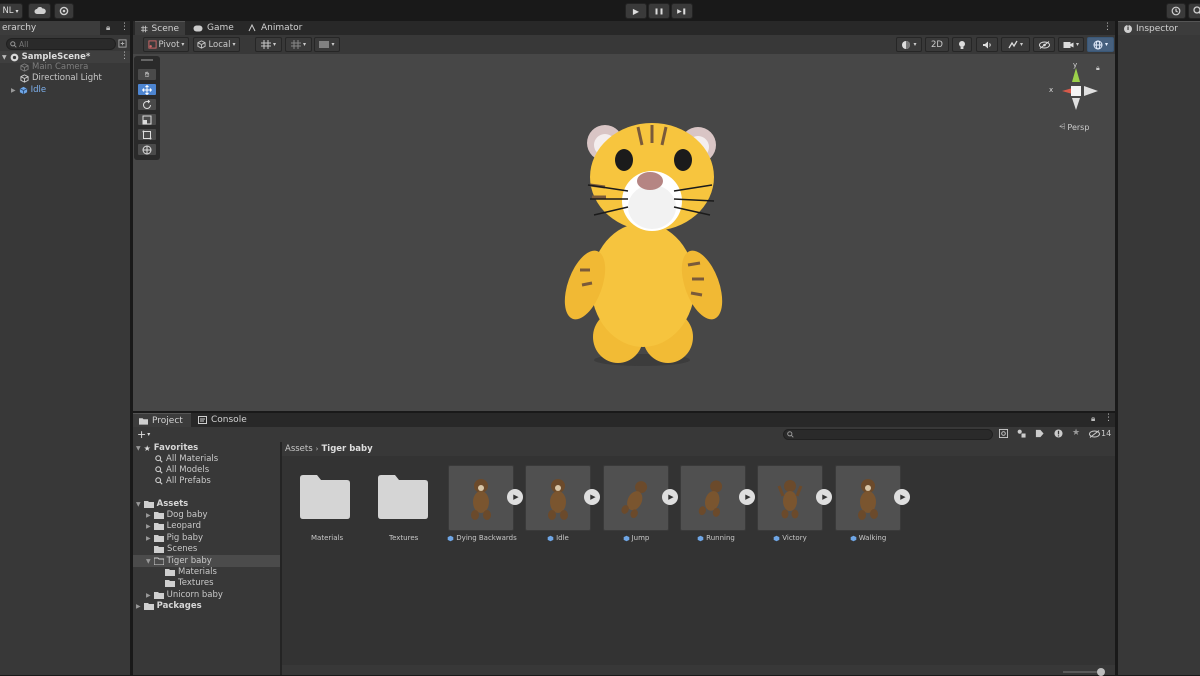 The width and height of the screenshot is (1200, 676). I want to click on tree-assets: ▼ Assets, so click(162, 504).